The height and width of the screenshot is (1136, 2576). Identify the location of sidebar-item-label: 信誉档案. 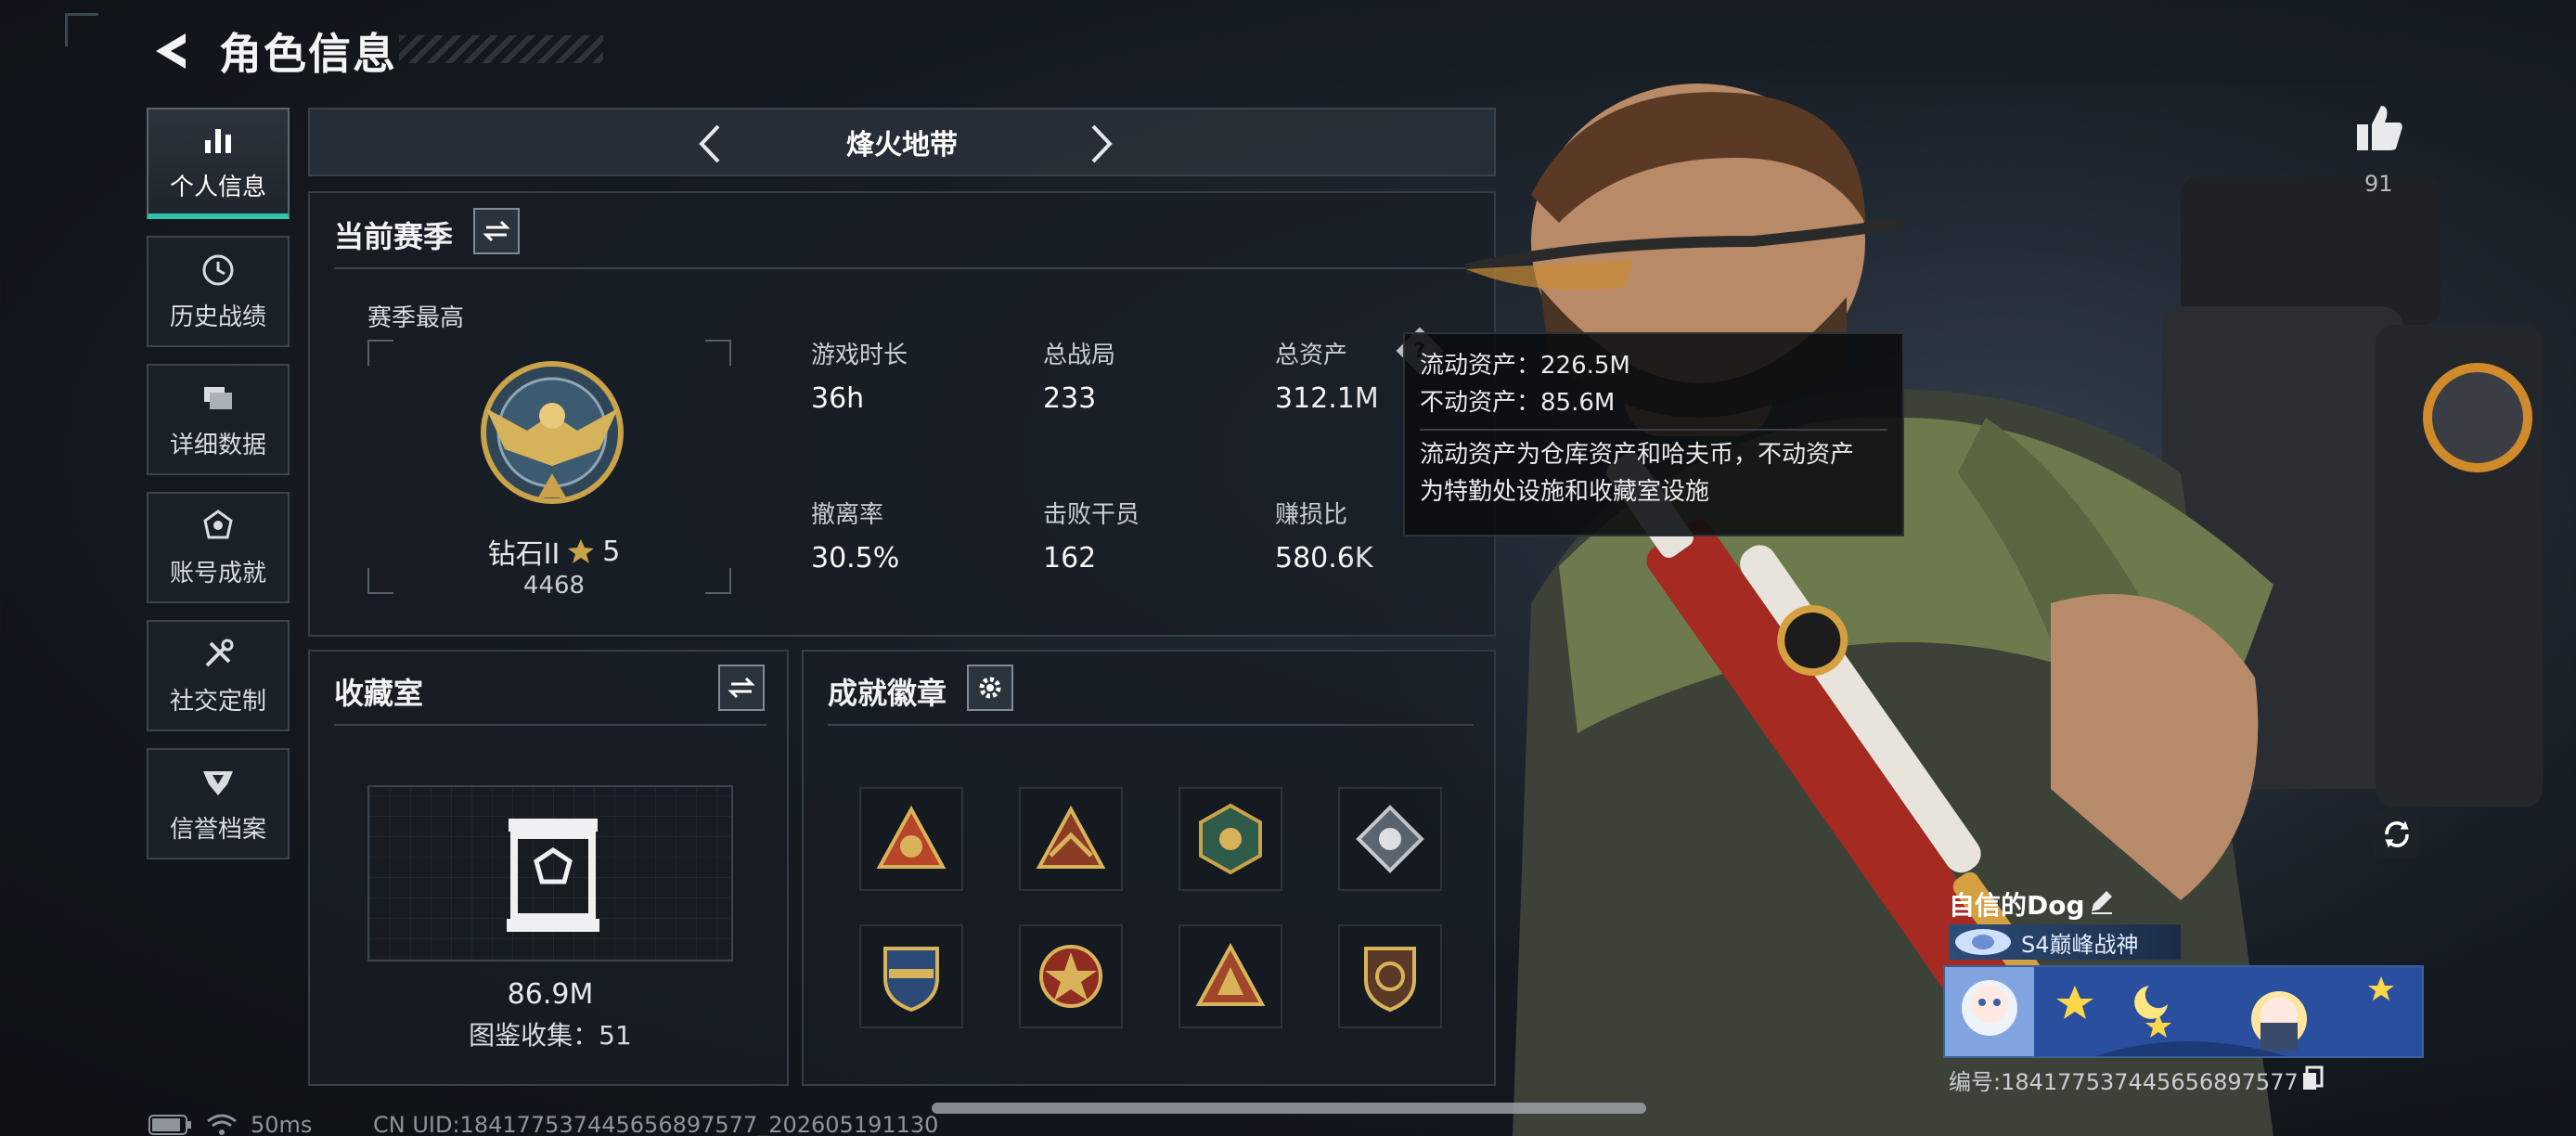
(217, 829).